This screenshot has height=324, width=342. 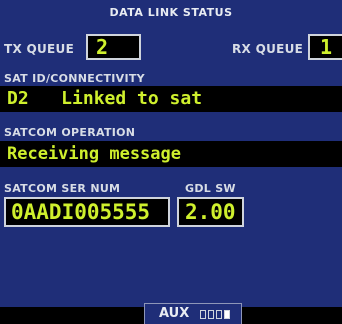 I want to click on tx-queue-field: 2, so click(x=113, y=47).